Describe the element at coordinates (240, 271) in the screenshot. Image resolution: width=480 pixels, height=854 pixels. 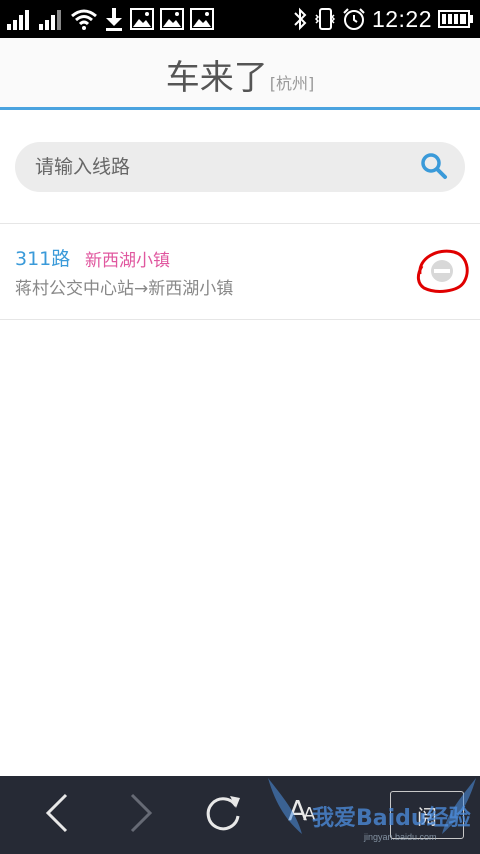
I see `route-list-item: 311路 新西湖小镇 蒋村公交中心站→新西湖小镇` at that location.